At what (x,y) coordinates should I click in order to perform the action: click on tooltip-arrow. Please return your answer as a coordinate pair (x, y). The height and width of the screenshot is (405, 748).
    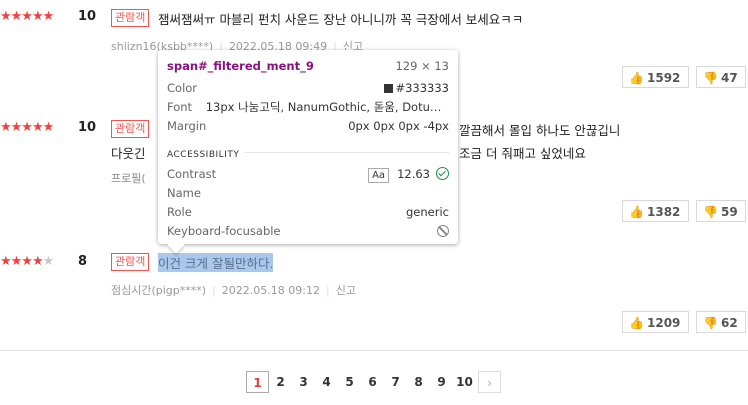
    Looking at the image, I should click on (176, 245).